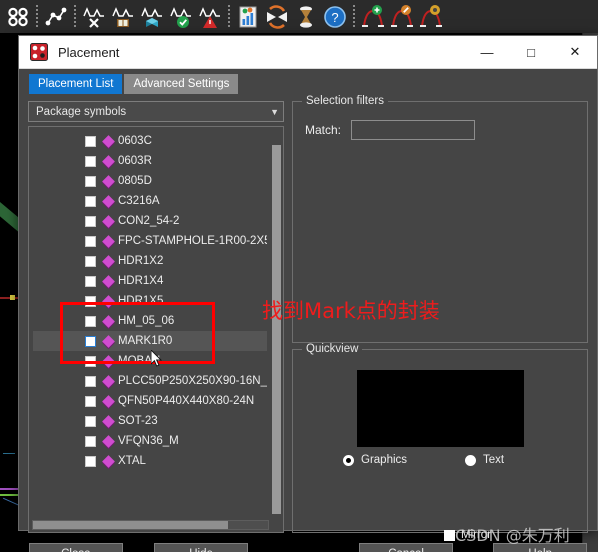 The width and height of the screenshot is (598, 552). I want to click on annotation-text: 找到Mark点的封装, so click(351, 311).